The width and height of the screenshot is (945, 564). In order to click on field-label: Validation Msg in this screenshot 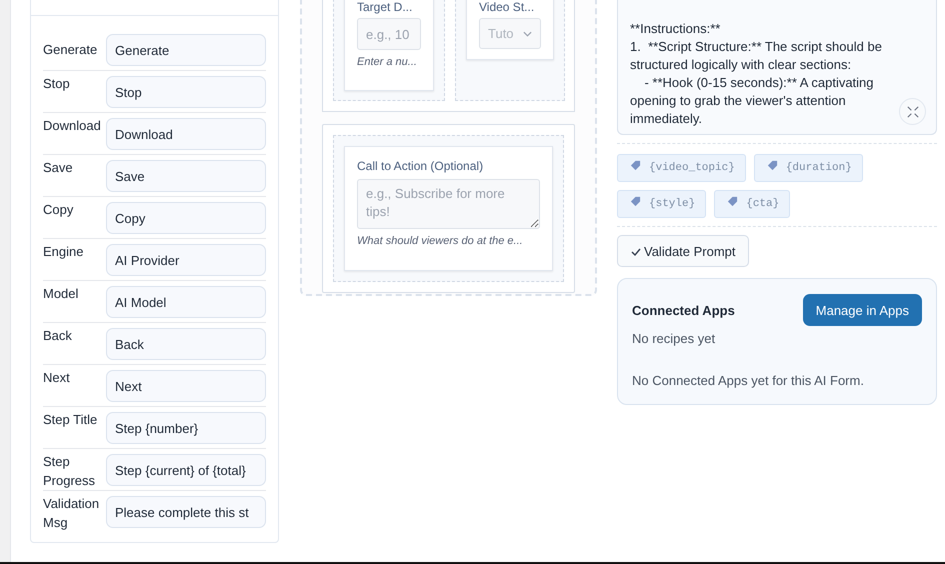, I will do `click(71, 513)`.